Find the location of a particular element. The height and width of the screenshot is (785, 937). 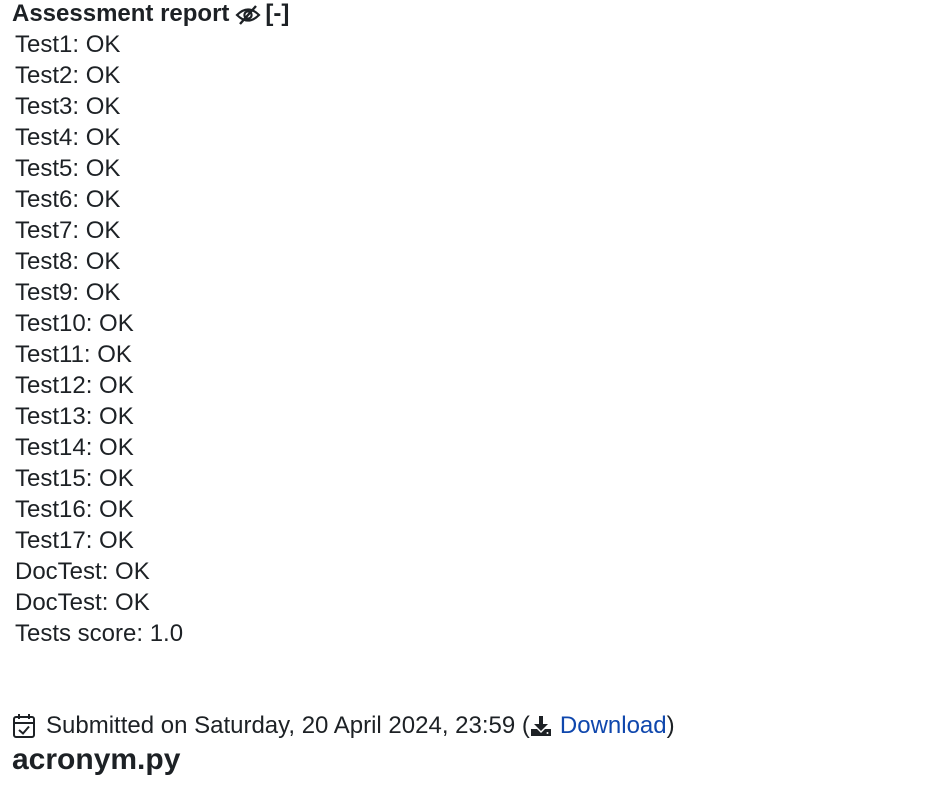

test-result-item: Test15: OK is located at coordinates (74, 478).